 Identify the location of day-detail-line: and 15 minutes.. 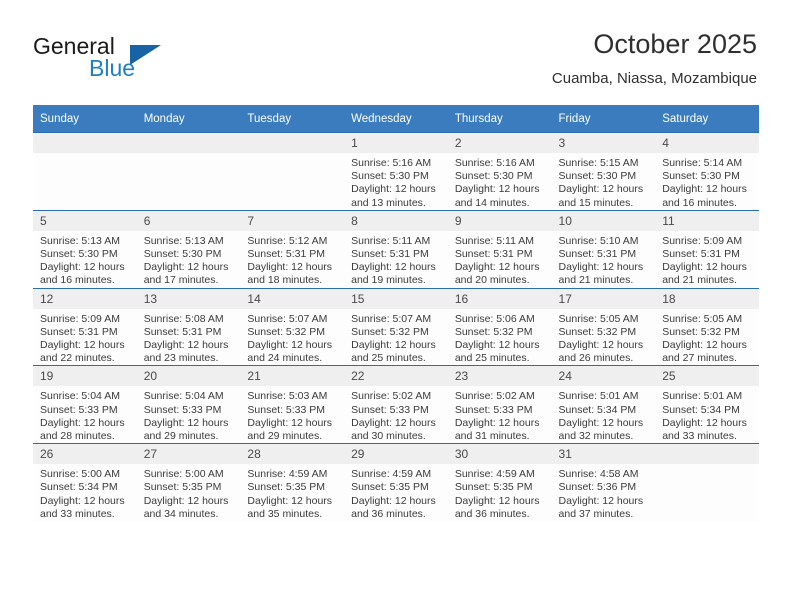
(596, 202).